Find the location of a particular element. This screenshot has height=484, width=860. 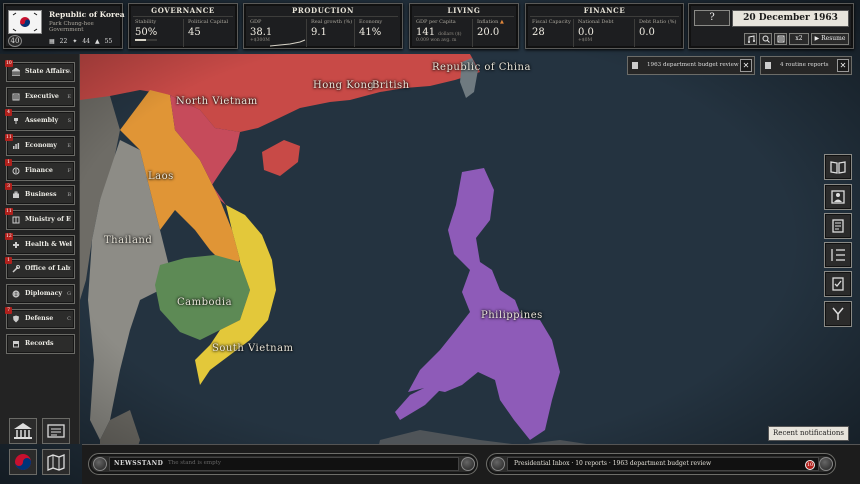

leader-name: Park Chung-hee Government is located at coordinates (71, 27).